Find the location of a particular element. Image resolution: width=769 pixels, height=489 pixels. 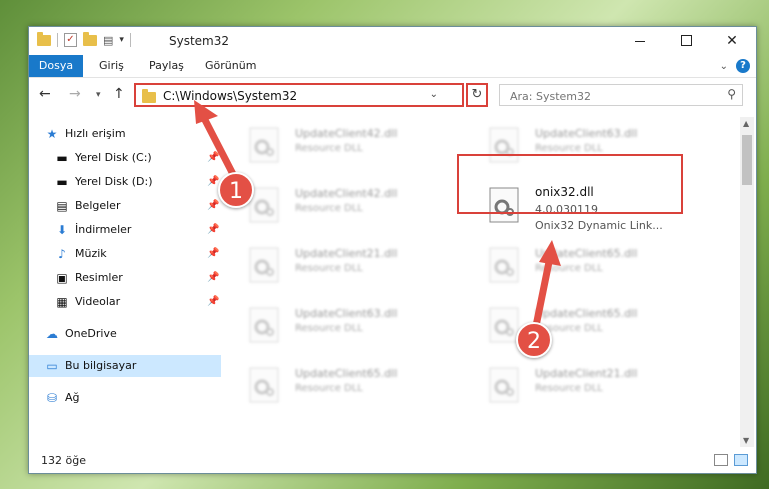

arrow-1-line is located at coordinates (220, 149).